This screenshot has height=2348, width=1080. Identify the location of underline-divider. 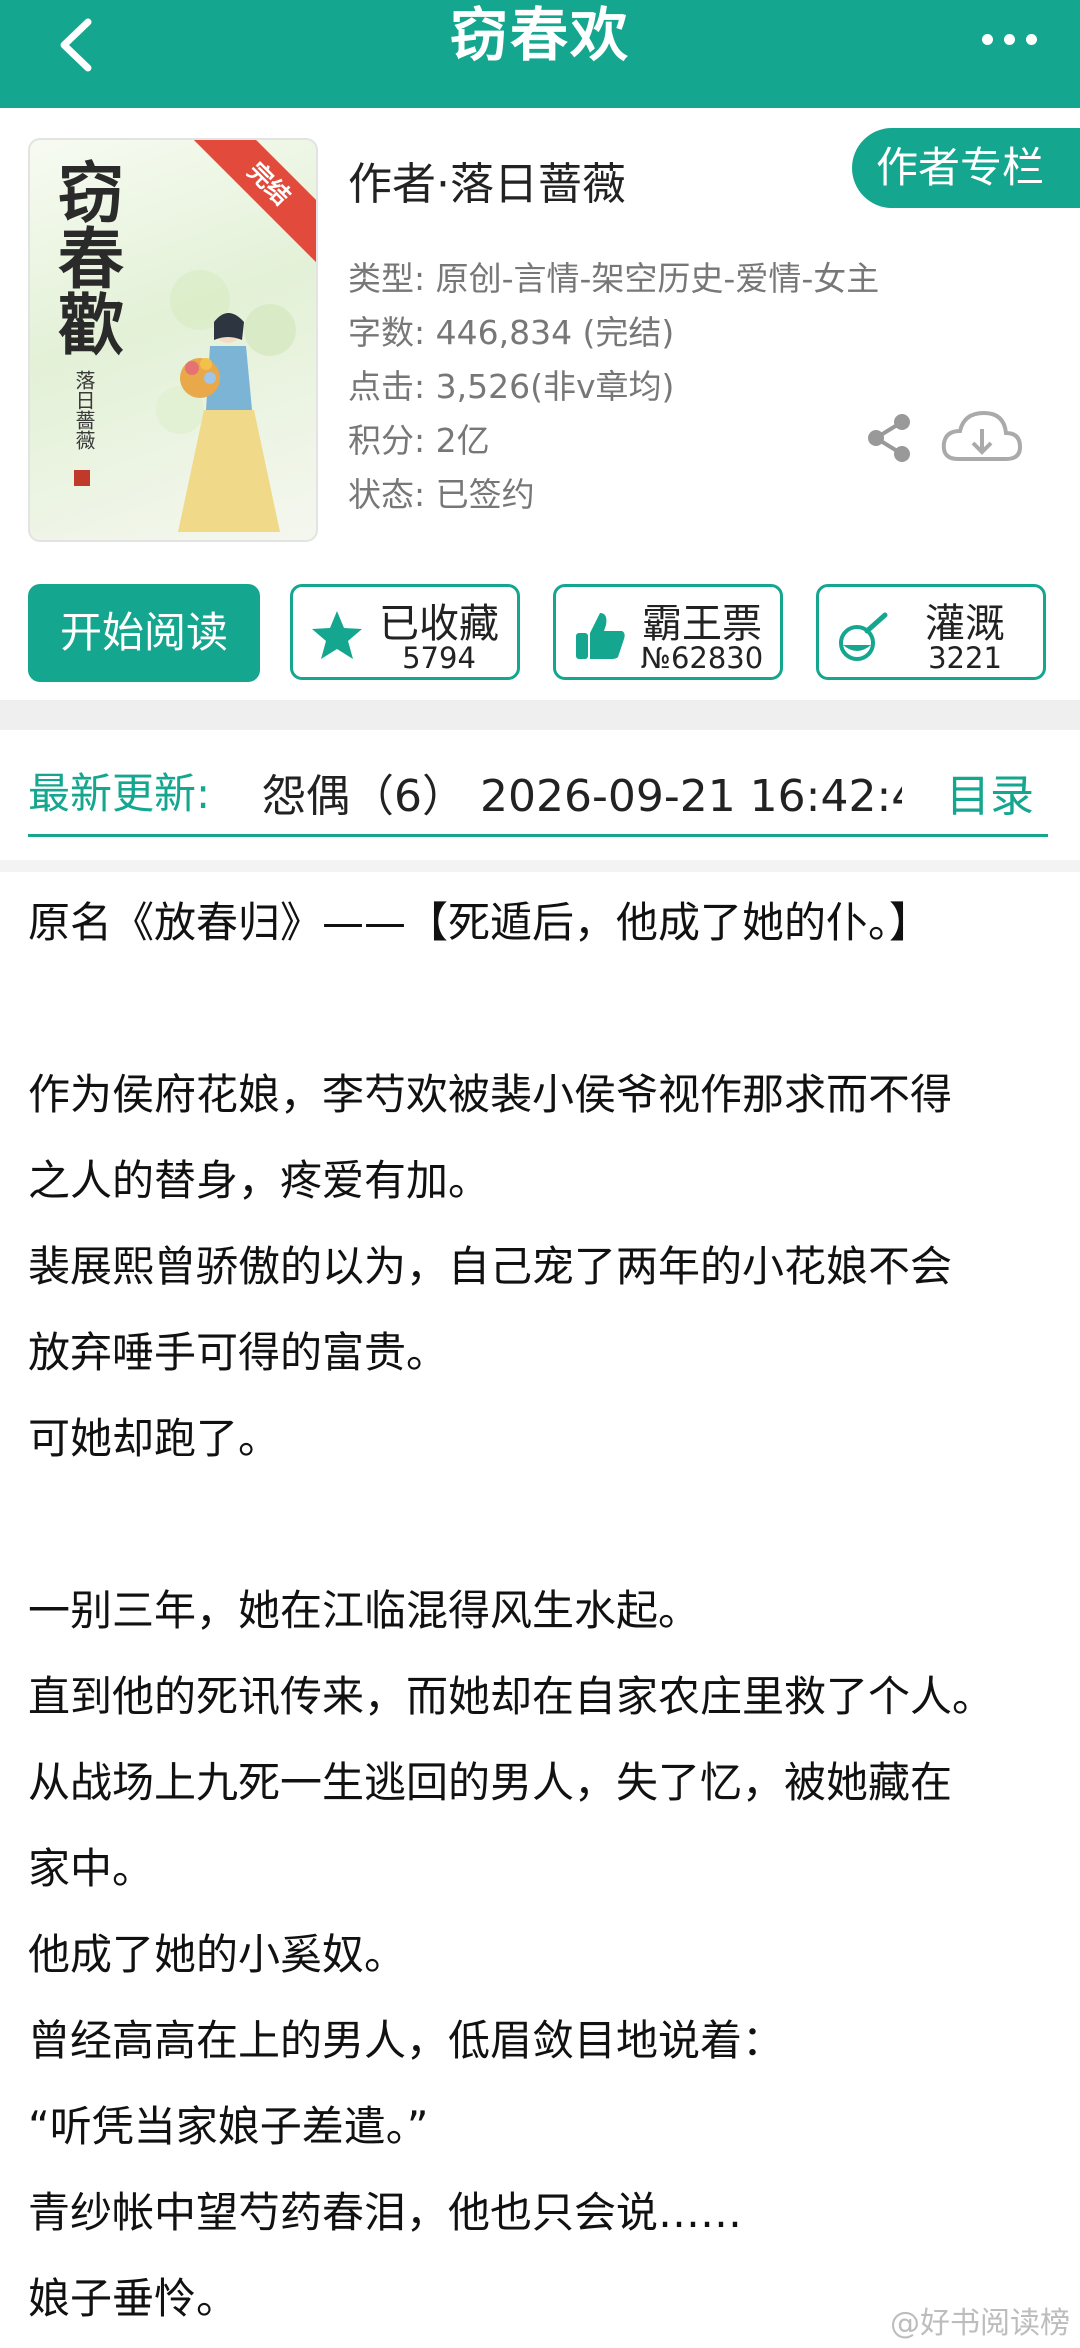
(538, 835).